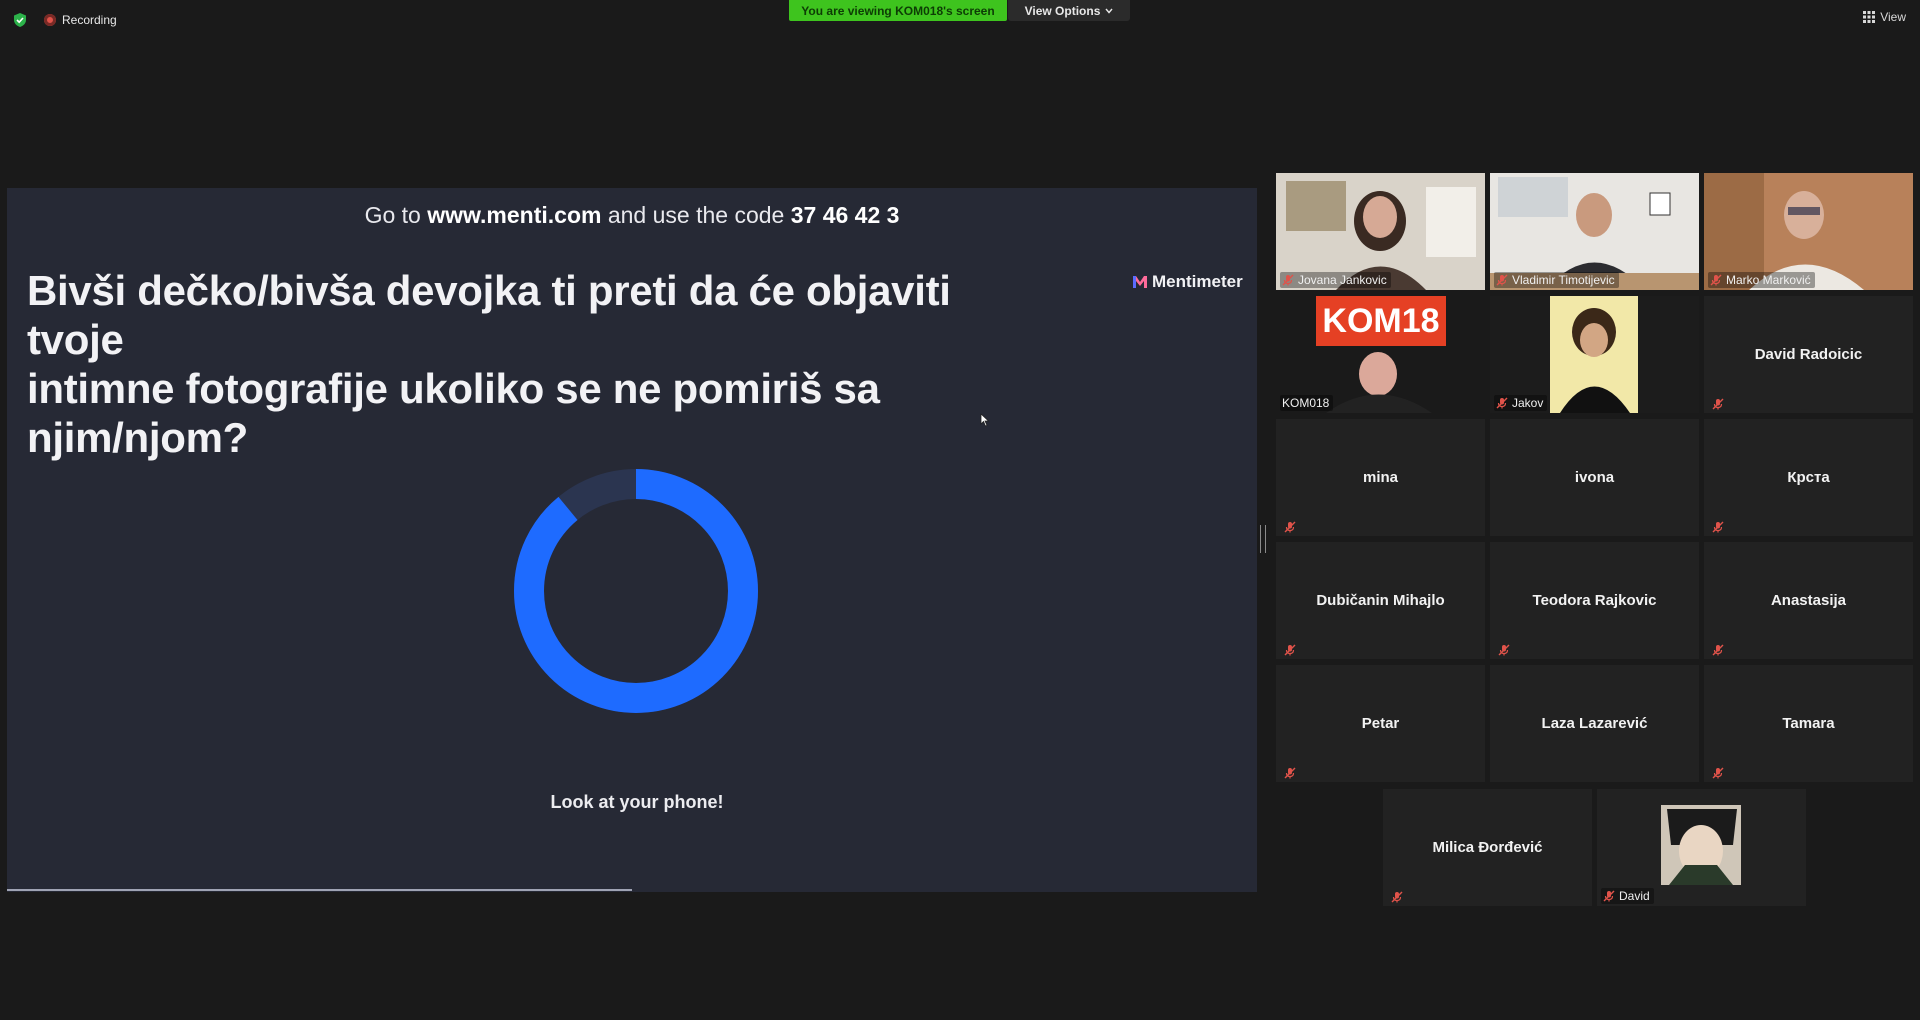  I want to click on participant-tile: Milica Đorđević, so click(1487, 847).